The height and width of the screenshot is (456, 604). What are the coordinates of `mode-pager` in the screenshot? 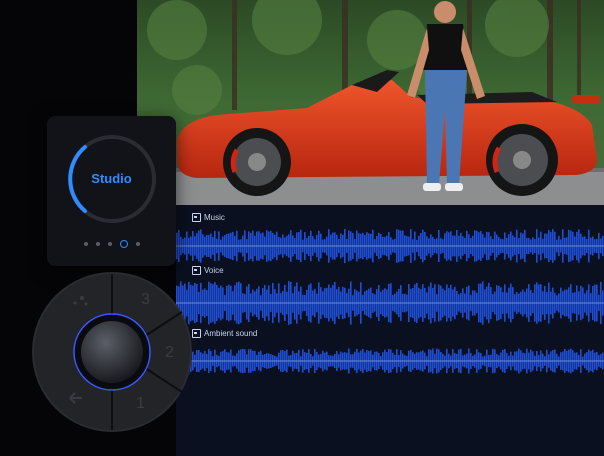 It's located at (111, 244).